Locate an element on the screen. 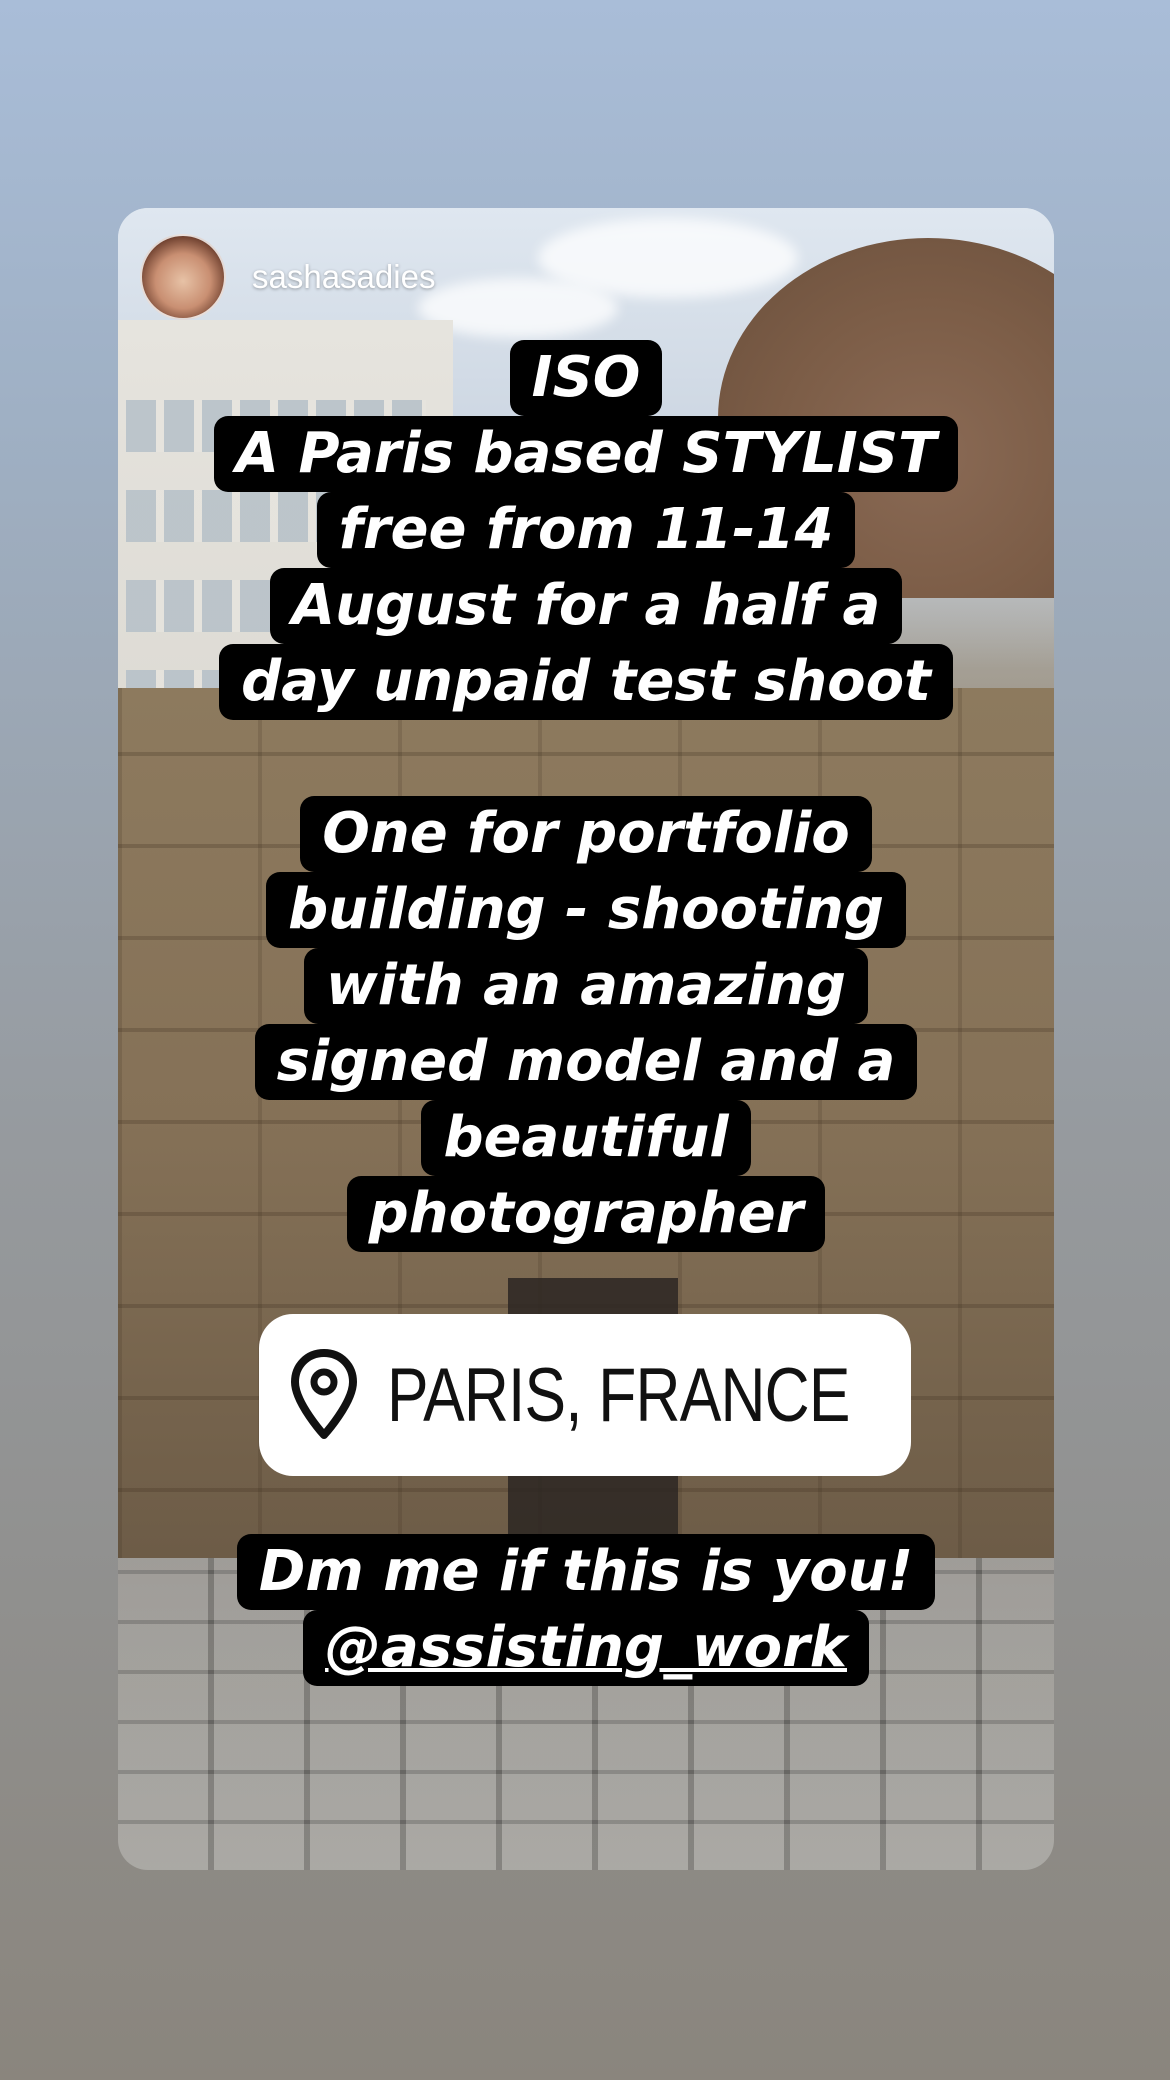  text-line: beautiful is located at coordinates (586, 1138).